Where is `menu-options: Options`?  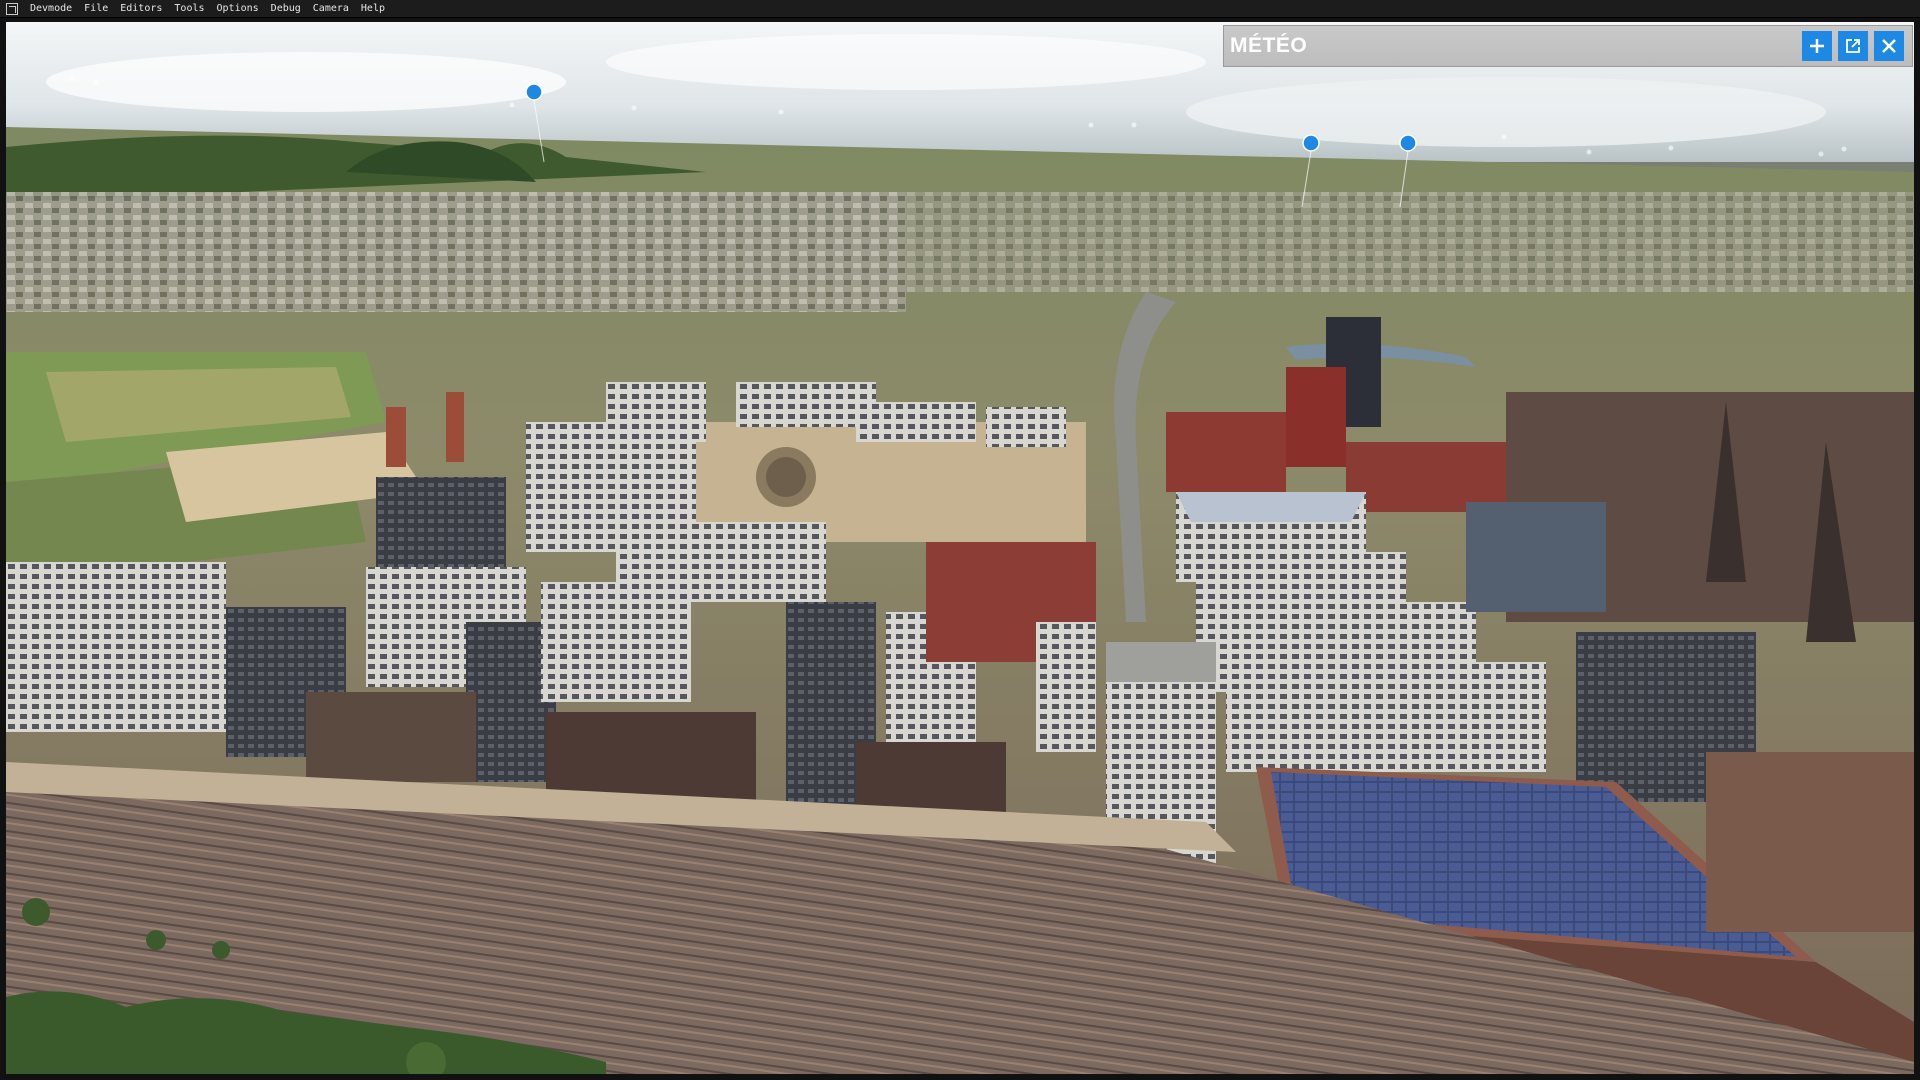
menu-options: Options is located at coordinates (238, 8).